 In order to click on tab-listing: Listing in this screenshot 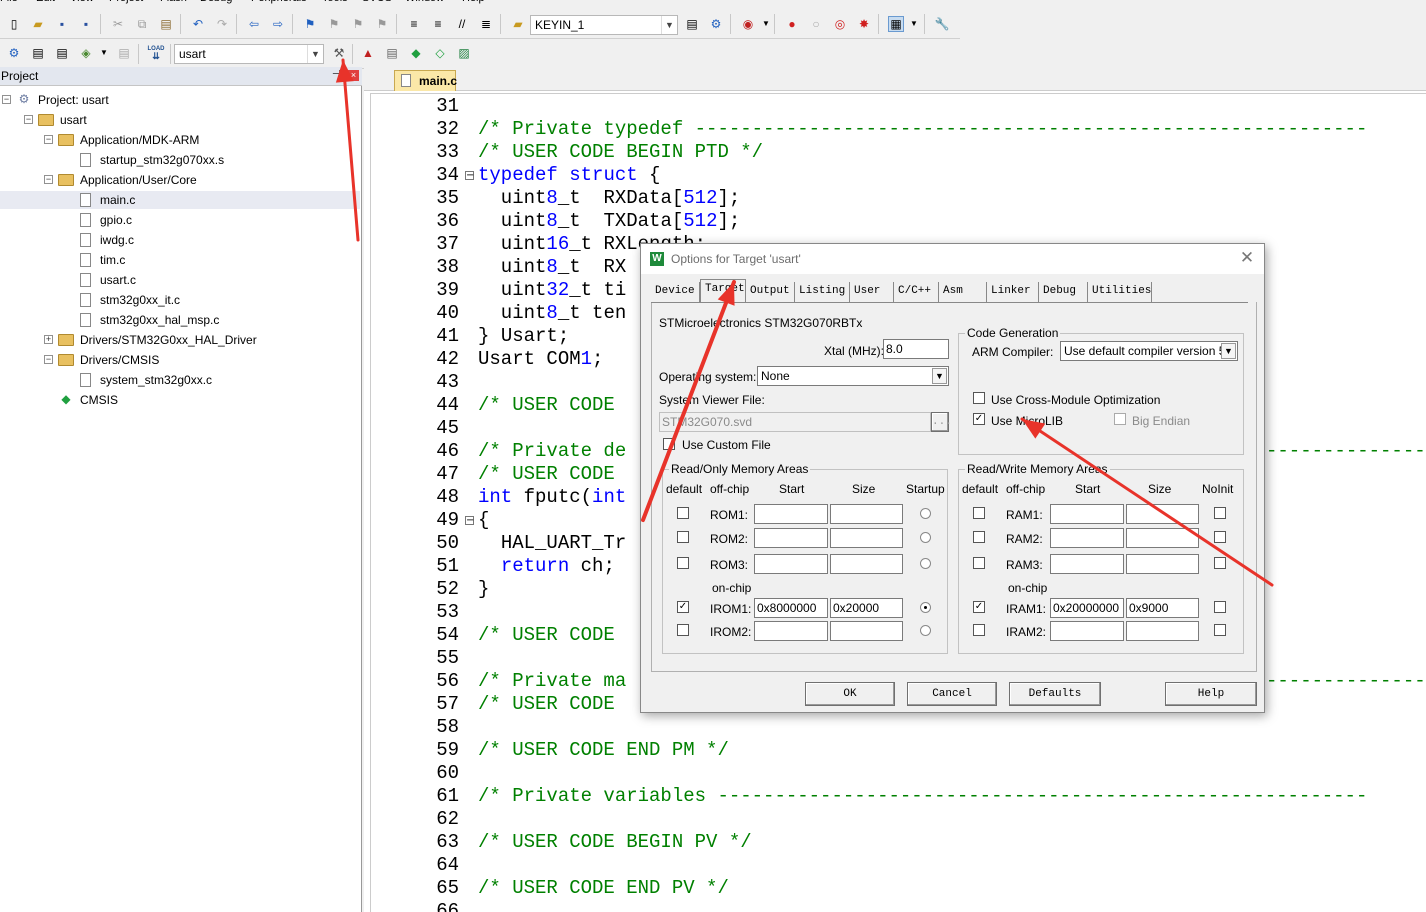, I will do `click(822, 292)`.